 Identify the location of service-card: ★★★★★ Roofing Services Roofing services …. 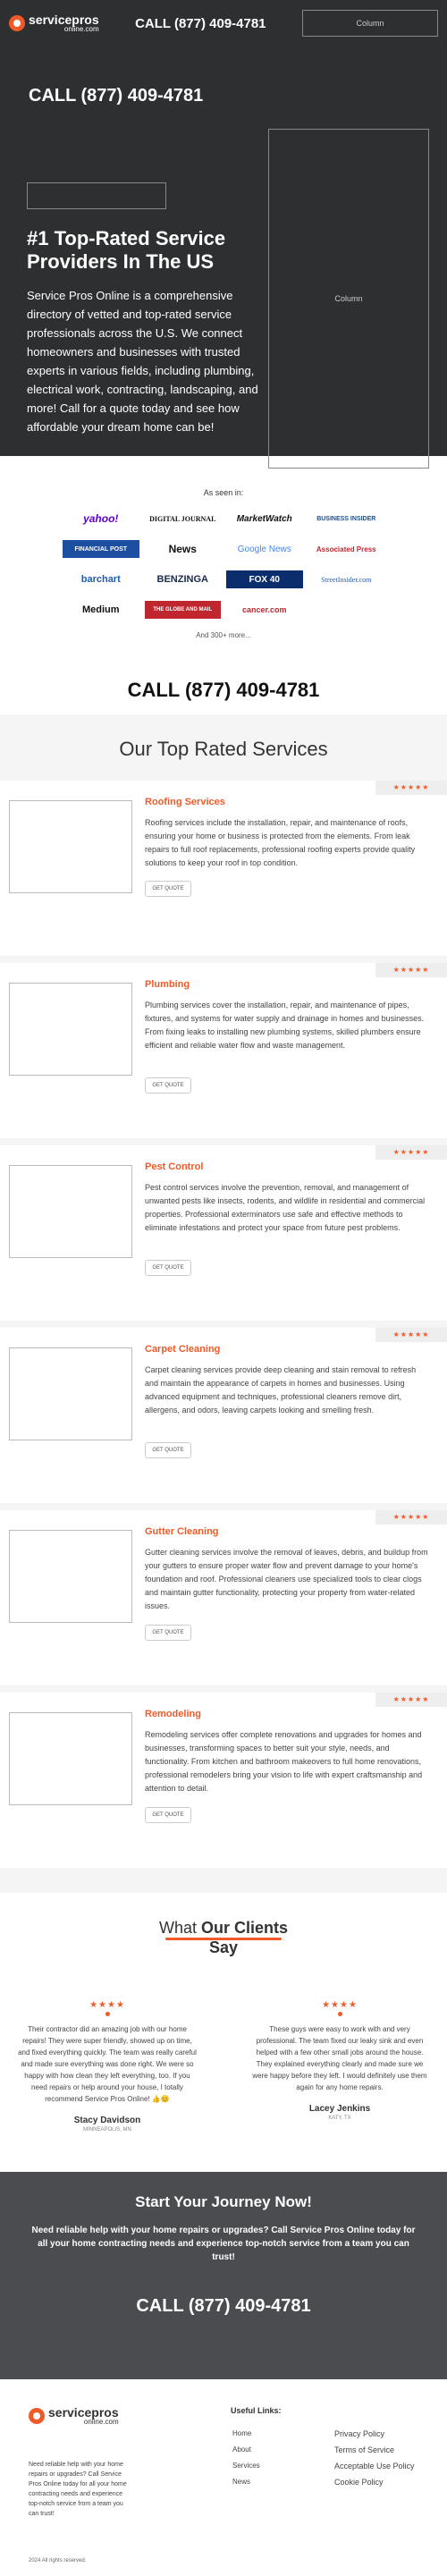
(223, 868).